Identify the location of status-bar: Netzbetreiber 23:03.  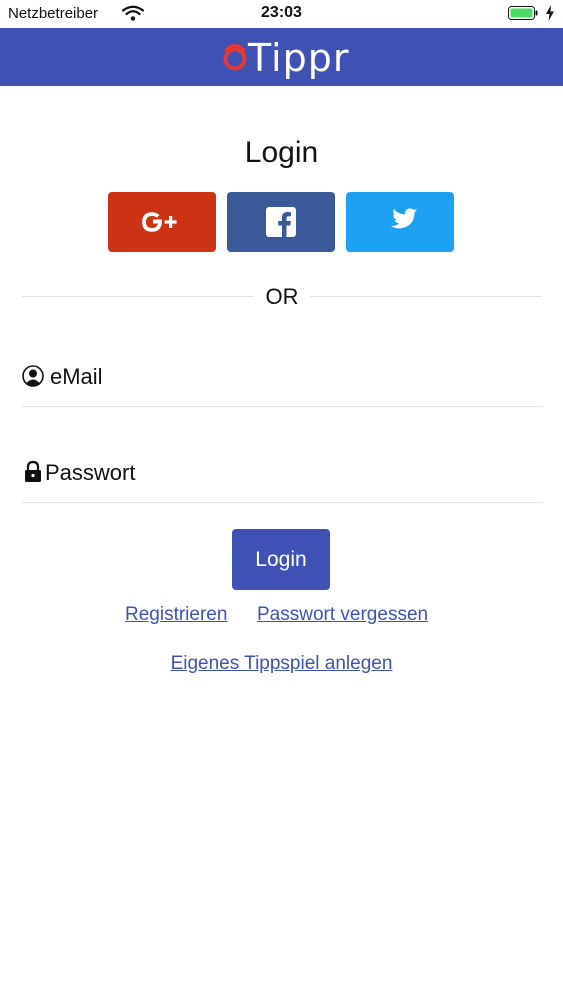
(281, 14).